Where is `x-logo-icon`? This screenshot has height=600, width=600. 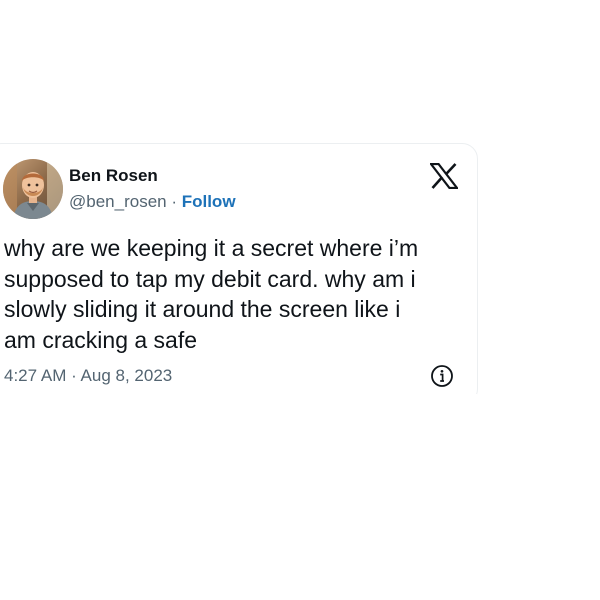
x-logo-icon is located at coordinates (444, 176).